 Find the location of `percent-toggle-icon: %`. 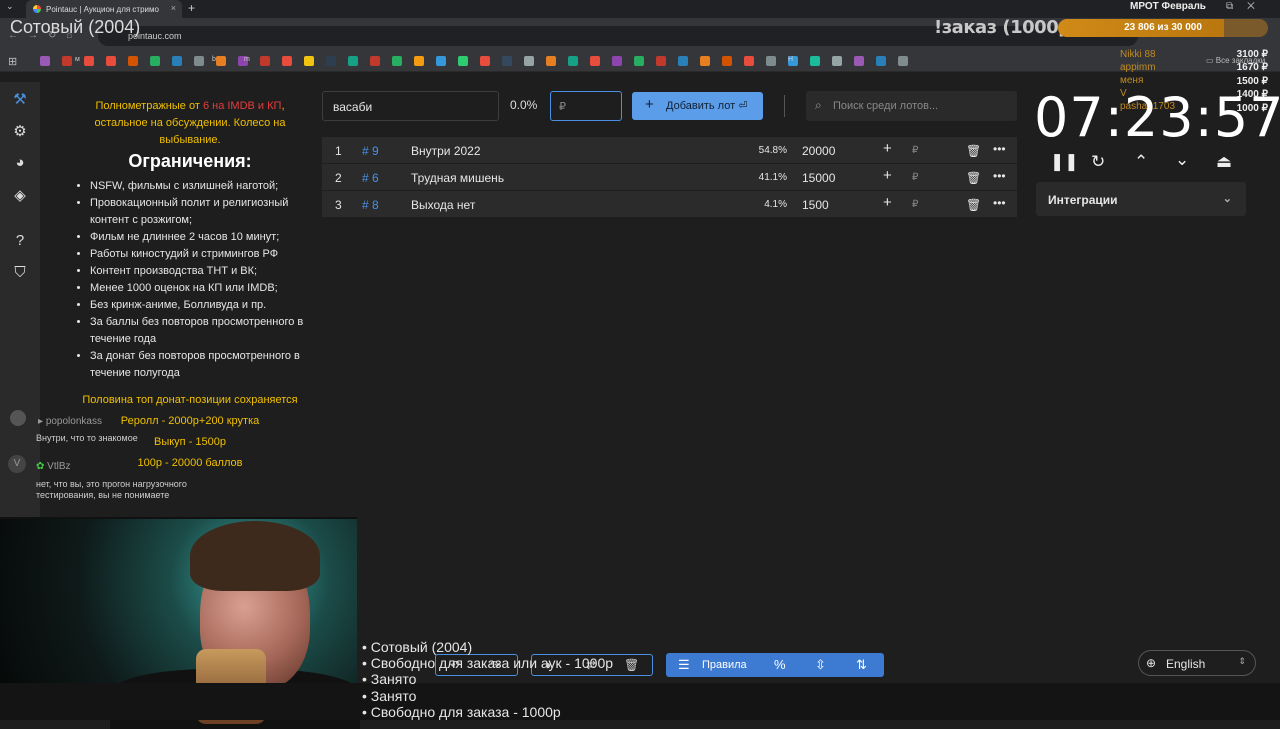

percent-toggle-icon: % is located at coordinates (780, 664).